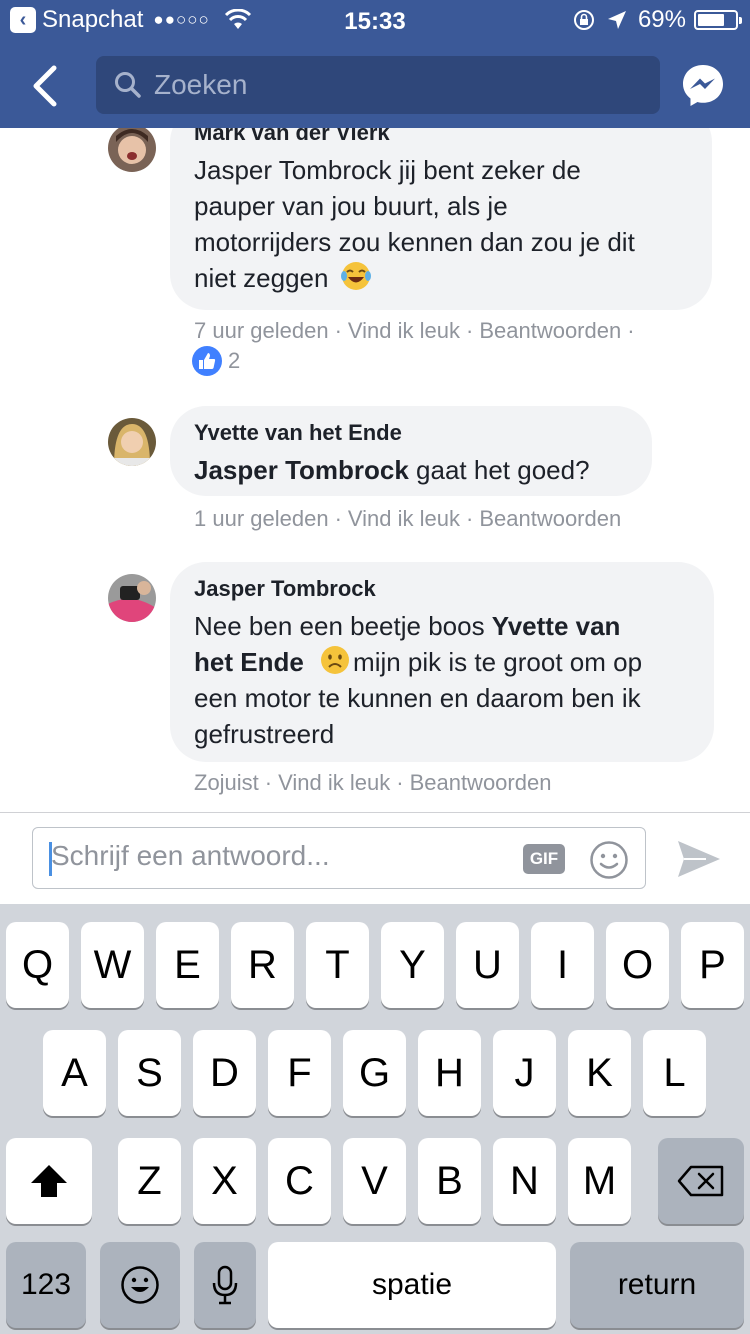 This screenshot has width=750, height=1334. What do you see at coordinates (207, 361) in the screenshot?
I see `thumbs-up-icon` at bounding box center [207, 361].